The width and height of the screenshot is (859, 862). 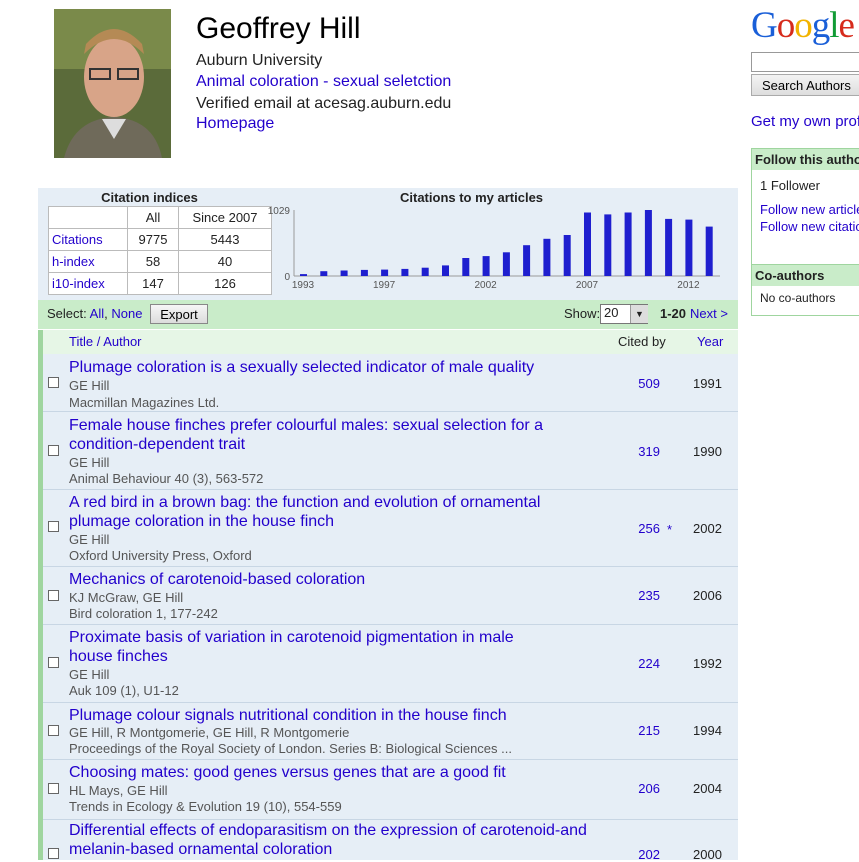 What do you see at coordinates (179, 314) in the screenshot?
I see `export-button: Export` at bounding box center [179, 314].